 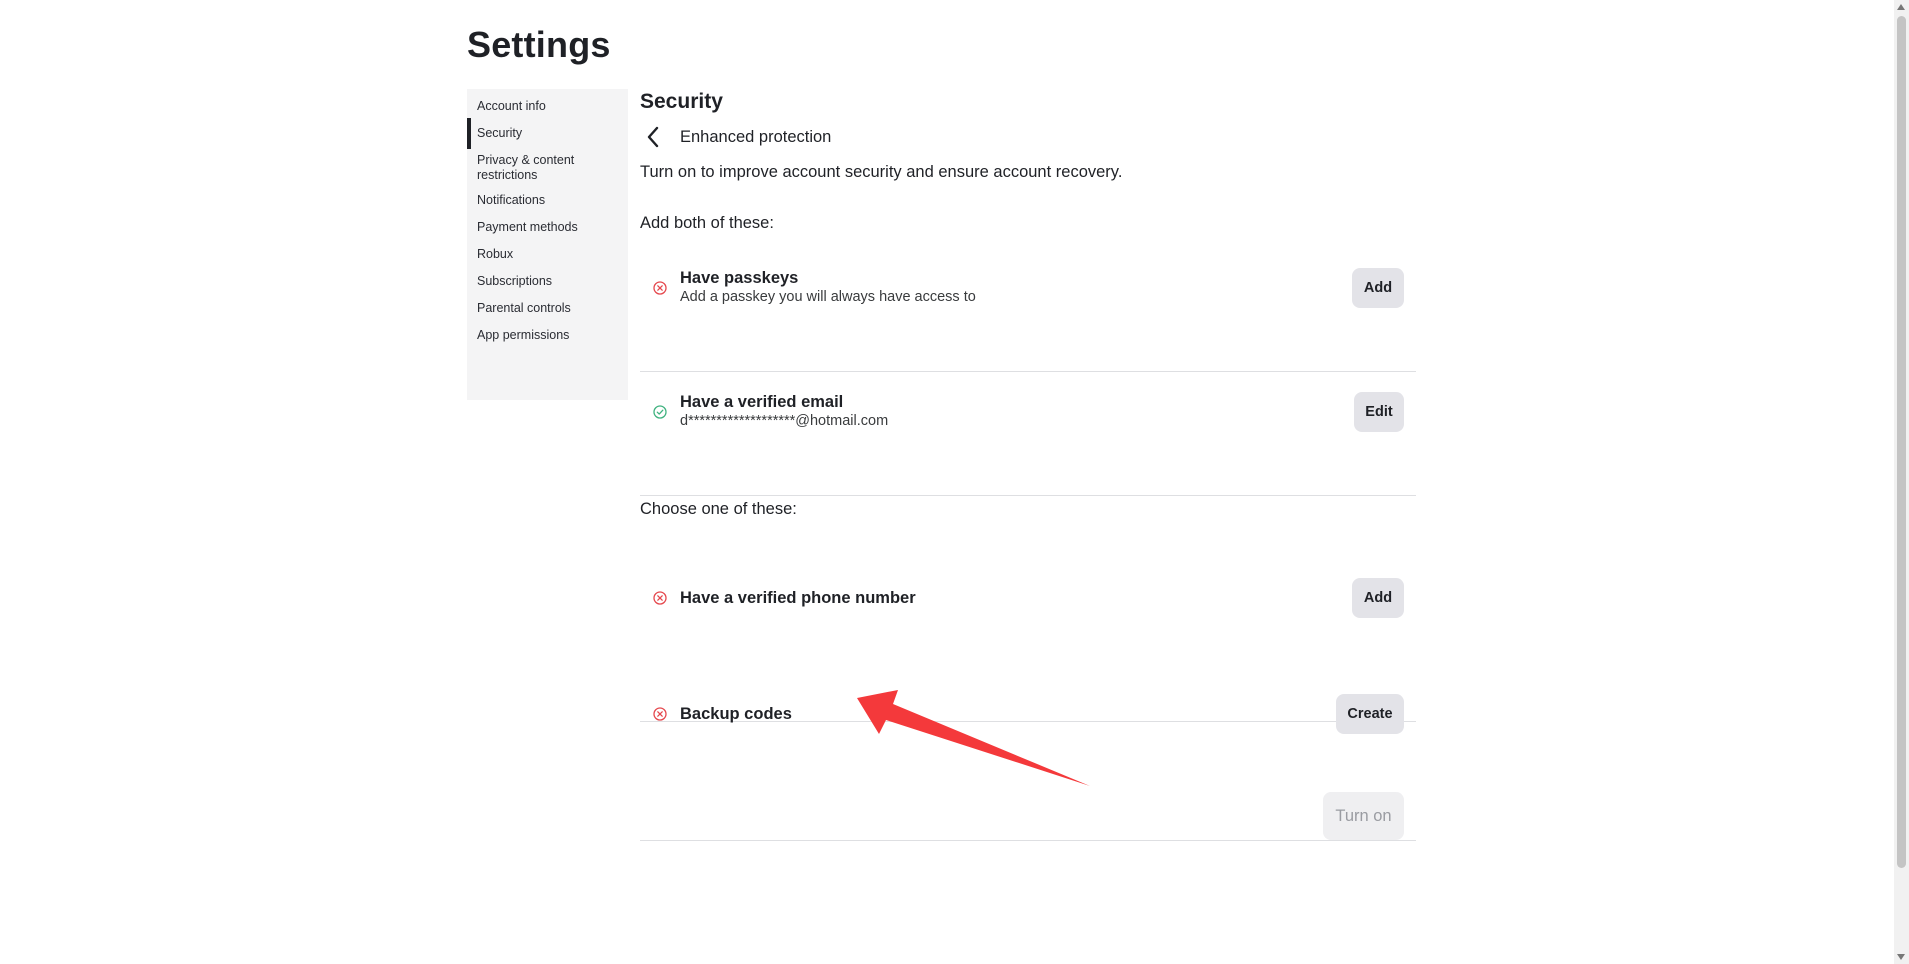 I want to click on requirement-texts: Backup codes, so click(x=736, y=714).